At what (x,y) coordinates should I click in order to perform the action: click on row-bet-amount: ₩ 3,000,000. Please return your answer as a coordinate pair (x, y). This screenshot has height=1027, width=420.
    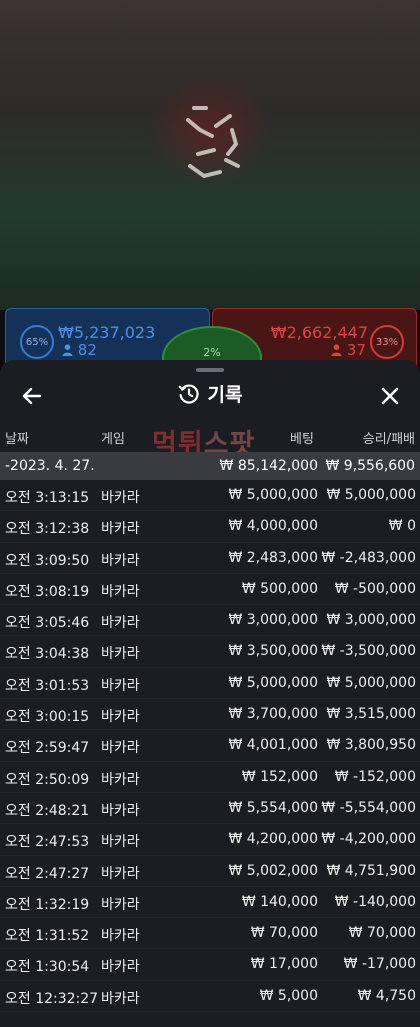
    Looking at the image, I should click on (273, 620).